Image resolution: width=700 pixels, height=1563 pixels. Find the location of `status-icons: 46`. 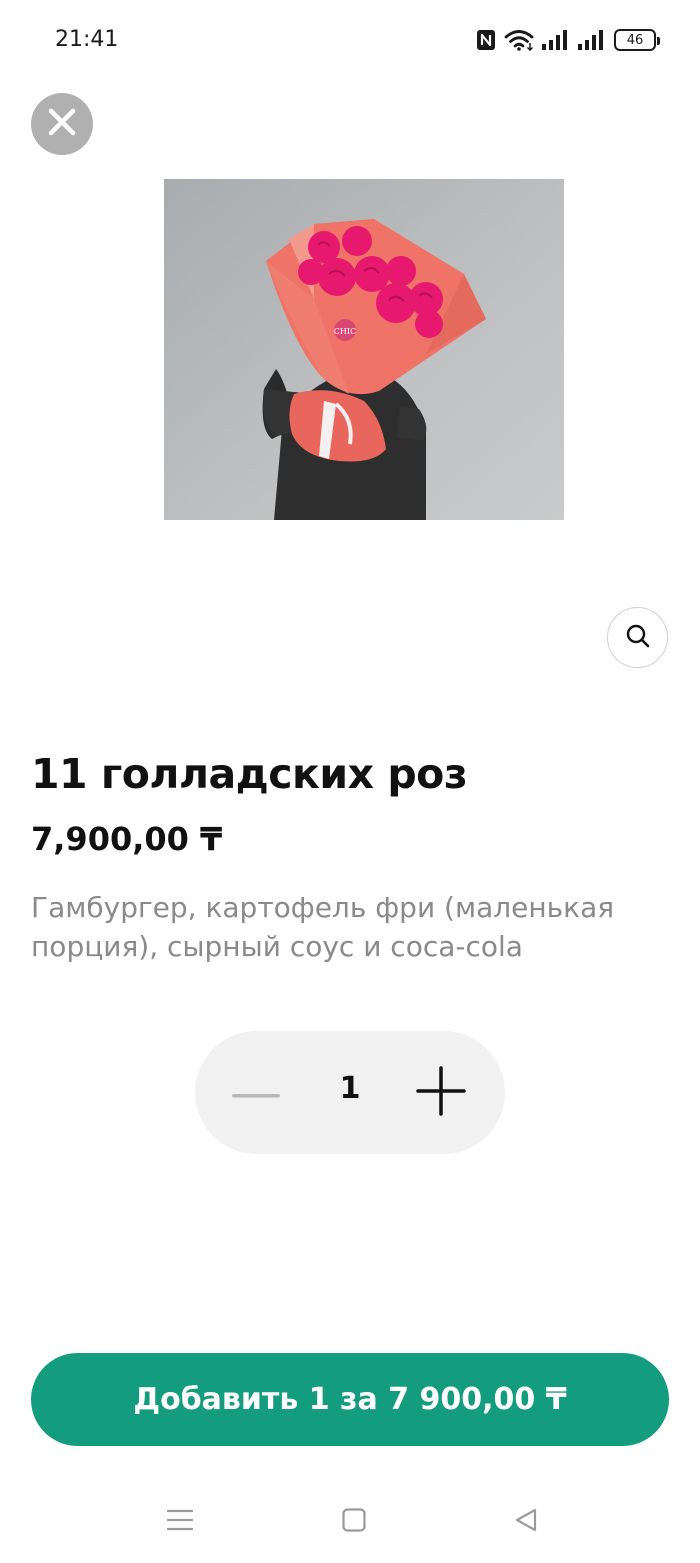

status-icons: 46 is located at coordinates (568, 40).